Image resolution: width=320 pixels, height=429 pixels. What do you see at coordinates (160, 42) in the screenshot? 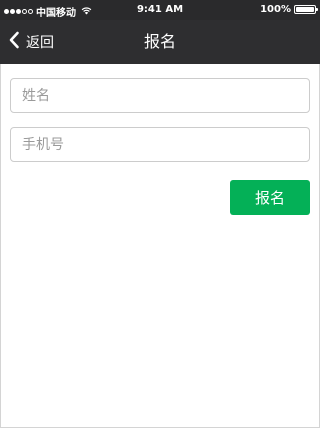
I see `navigation-bar: 报名 返回` at bounding box center [160, 42].